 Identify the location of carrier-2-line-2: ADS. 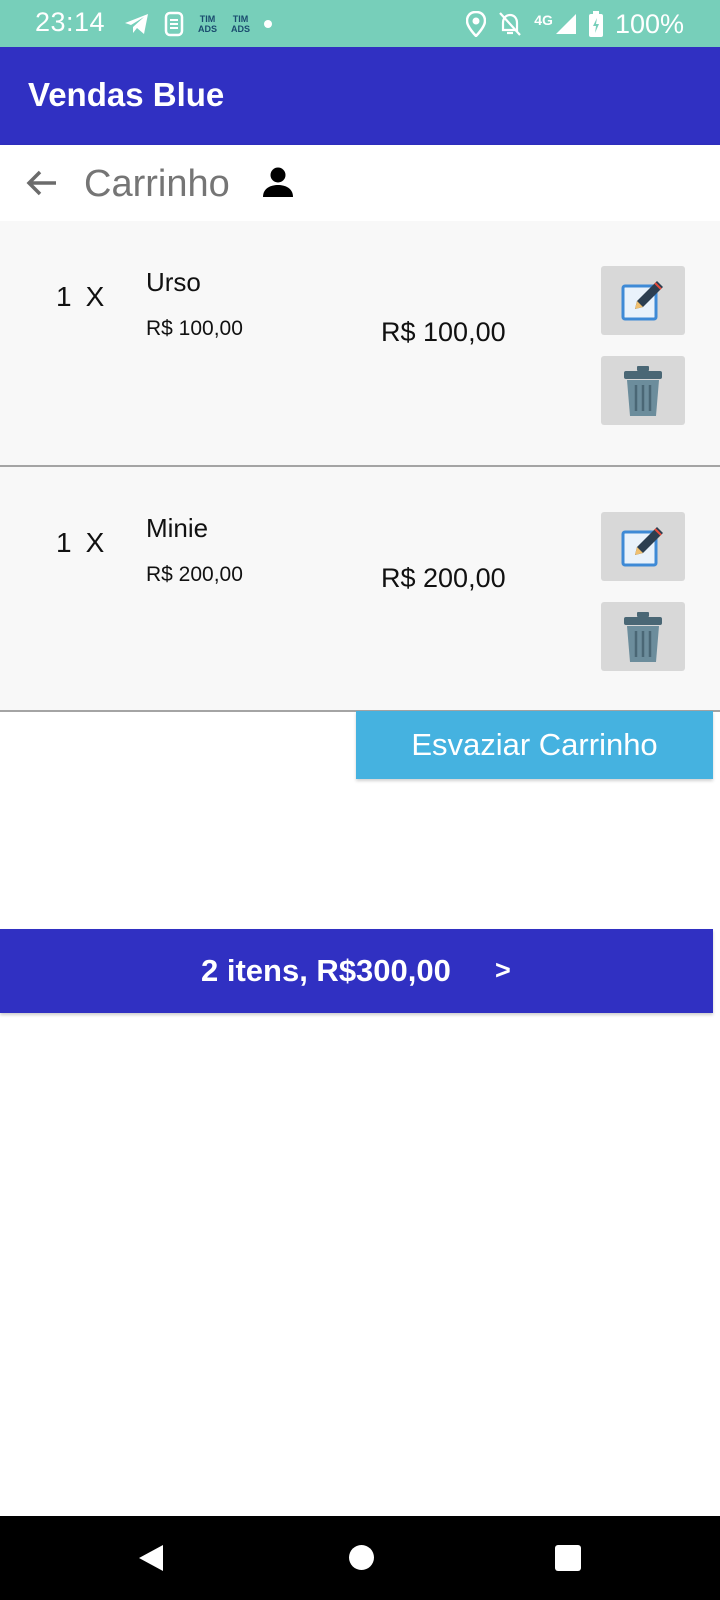
(241, 29).